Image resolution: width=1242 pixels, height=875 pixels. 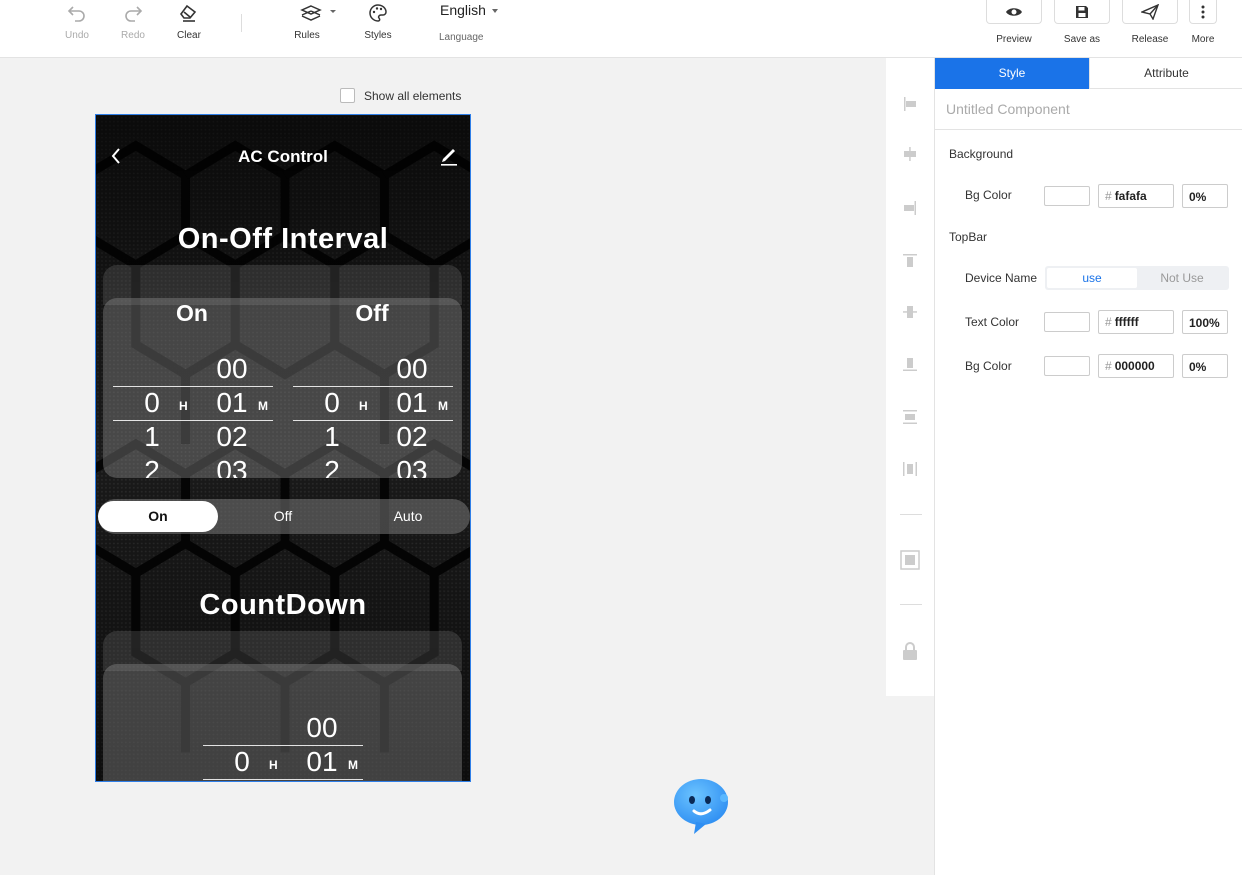 I want to click on align-center-horizontal-icon, so click(x=910, y=154).